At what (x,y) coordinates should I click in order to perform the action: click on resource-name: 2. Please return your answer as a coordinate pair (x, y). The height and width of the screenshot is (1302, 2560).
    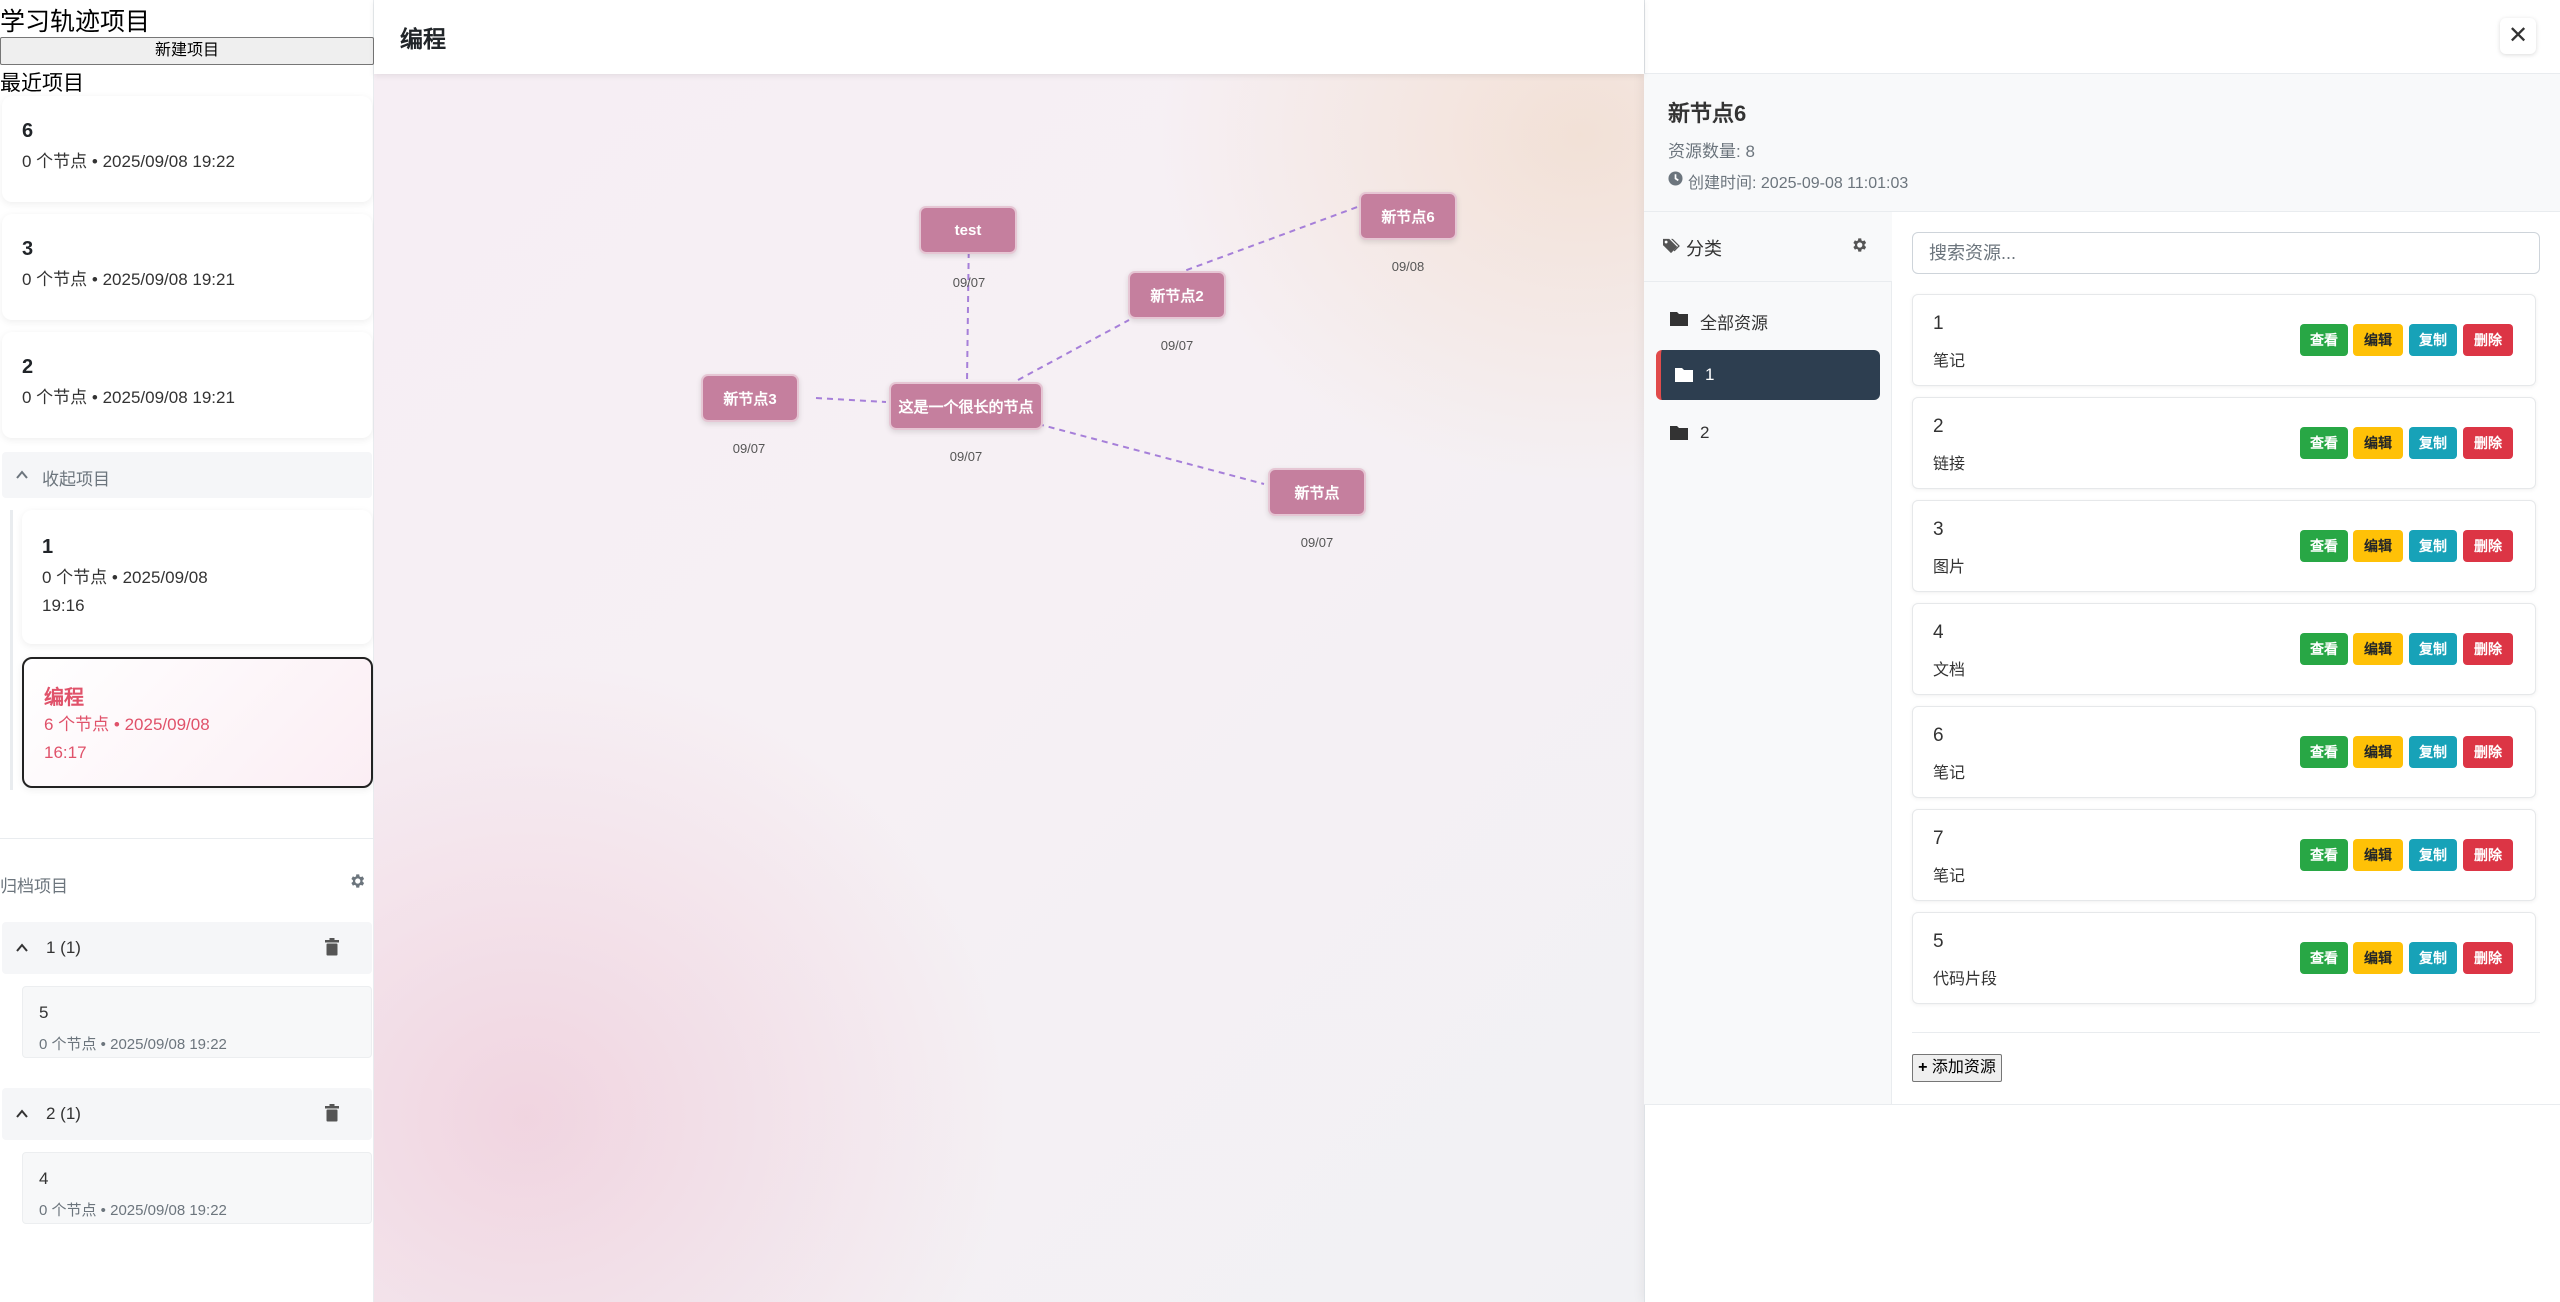
    Looking at the image, I should click on (1938, 426).